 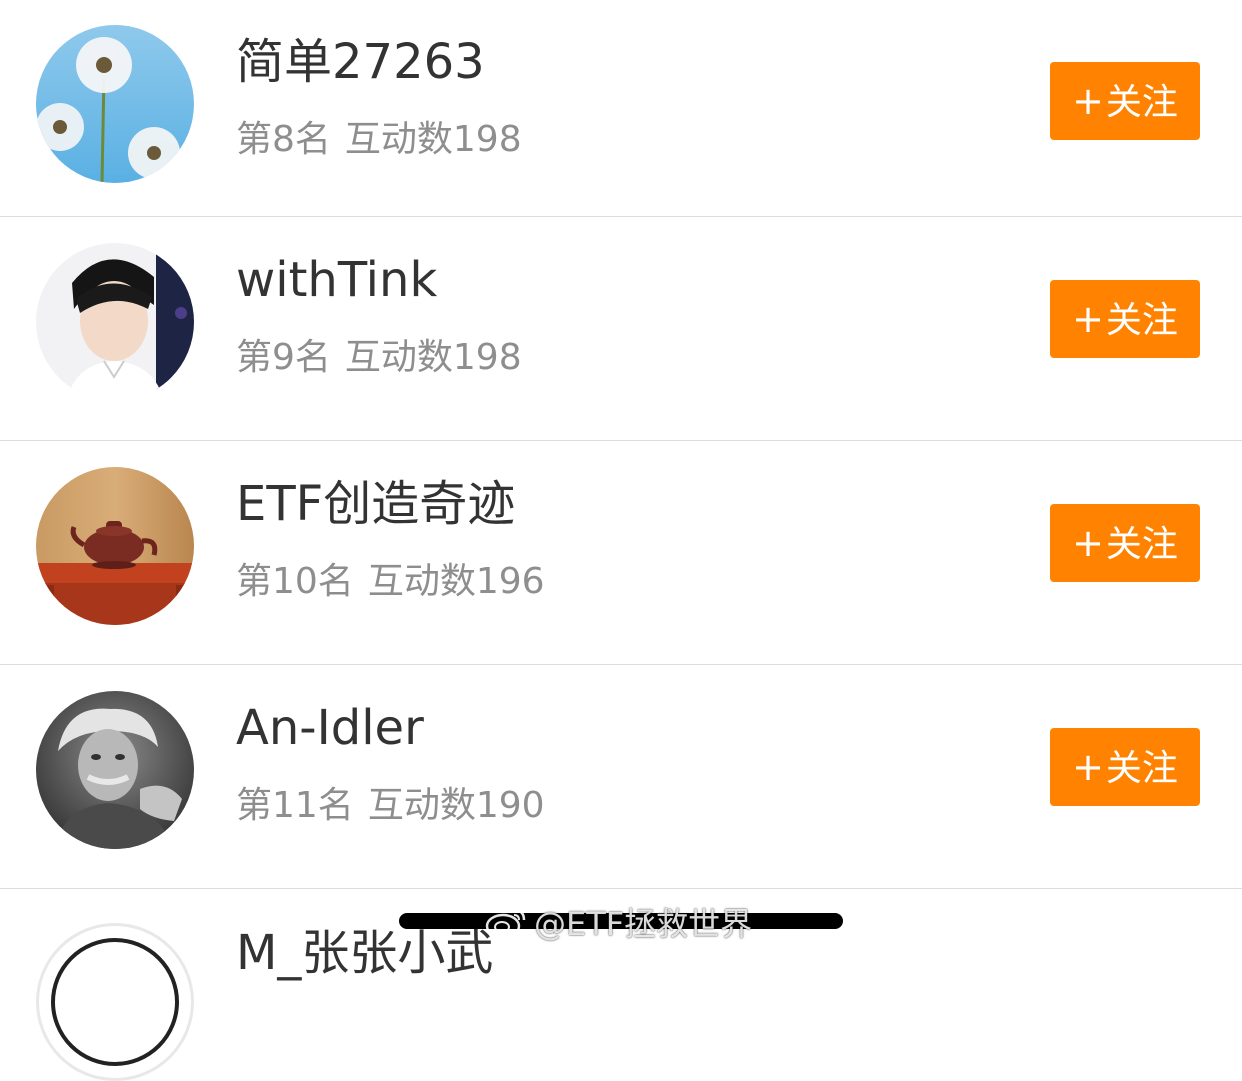 I want to click on user-stats: 第10名 互动数196, so click(x=390, y=582).